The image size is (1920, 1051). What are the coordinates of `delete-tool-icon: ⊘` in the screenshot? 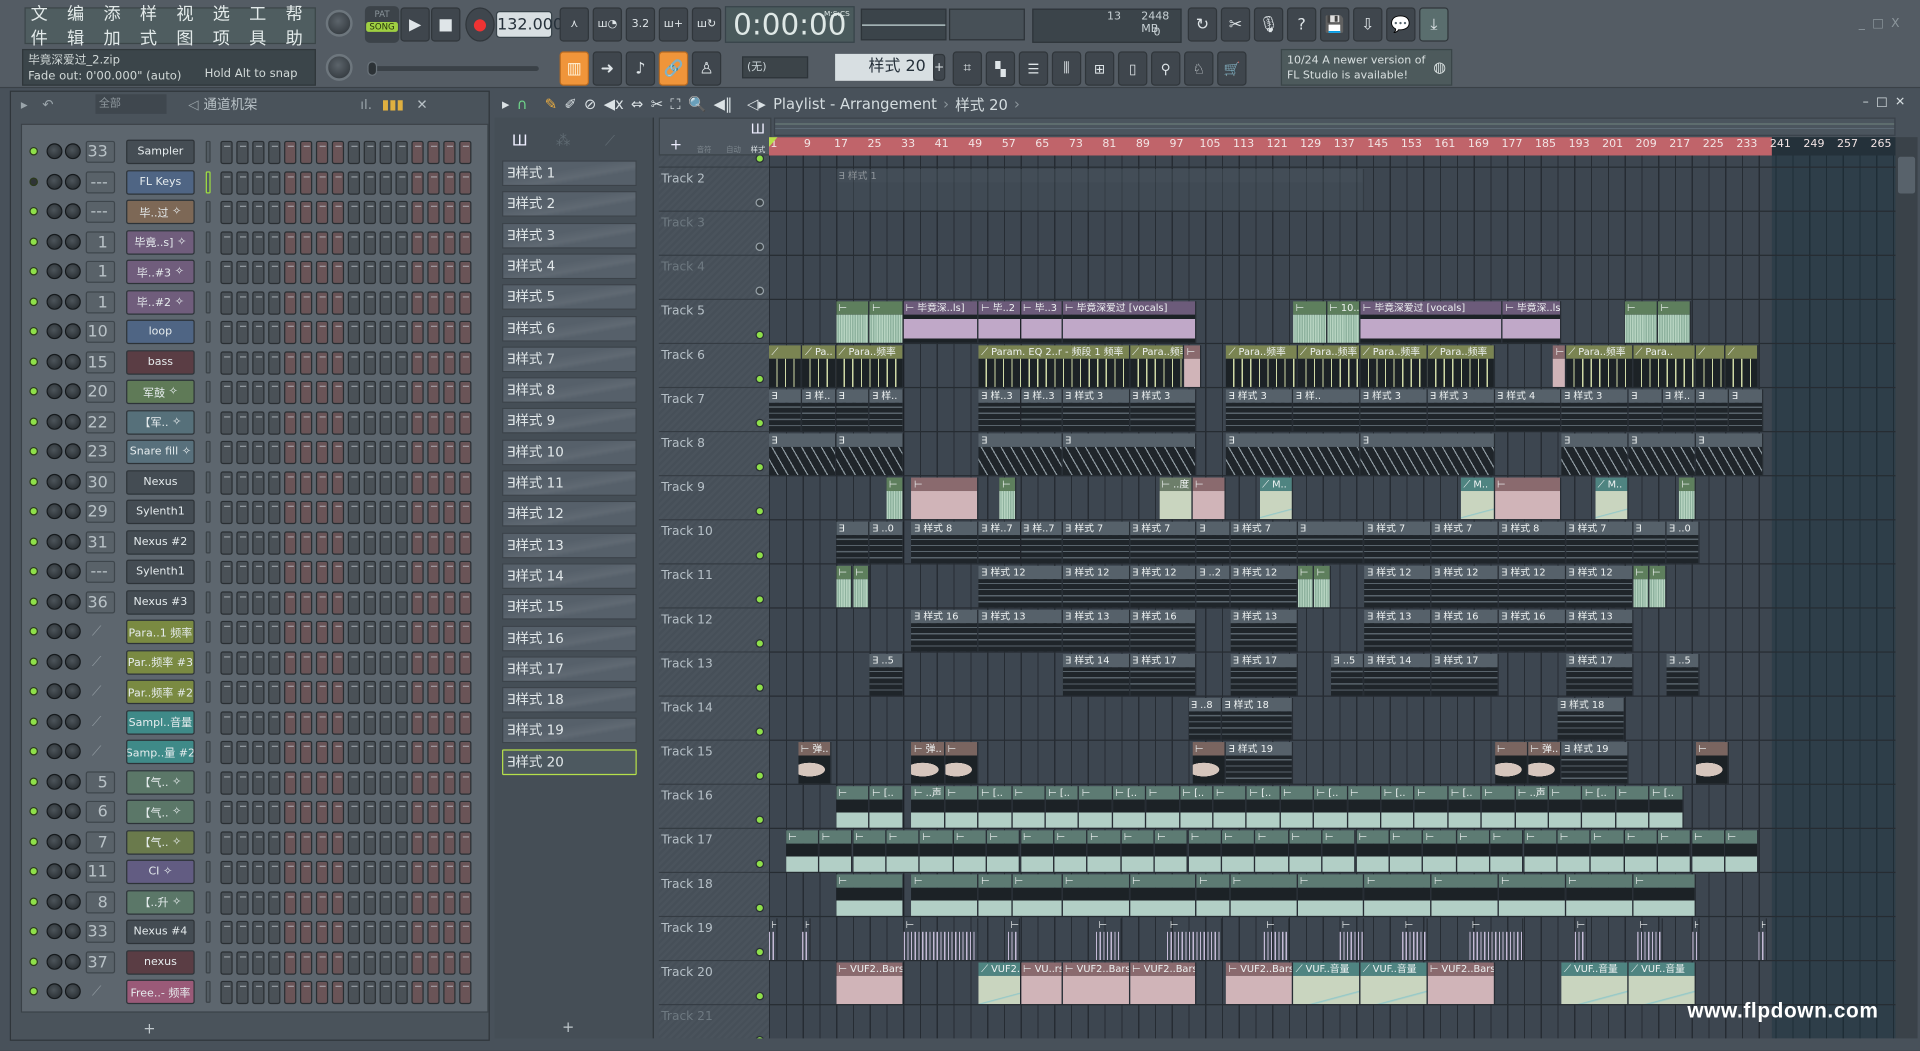 It's located at (590, 104).